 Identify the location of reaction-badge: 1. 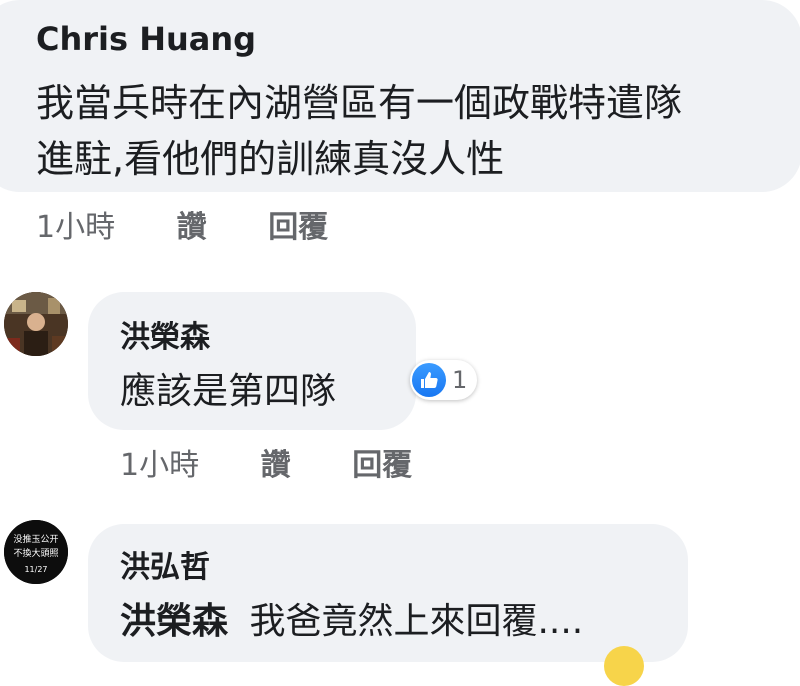
(444, 380).